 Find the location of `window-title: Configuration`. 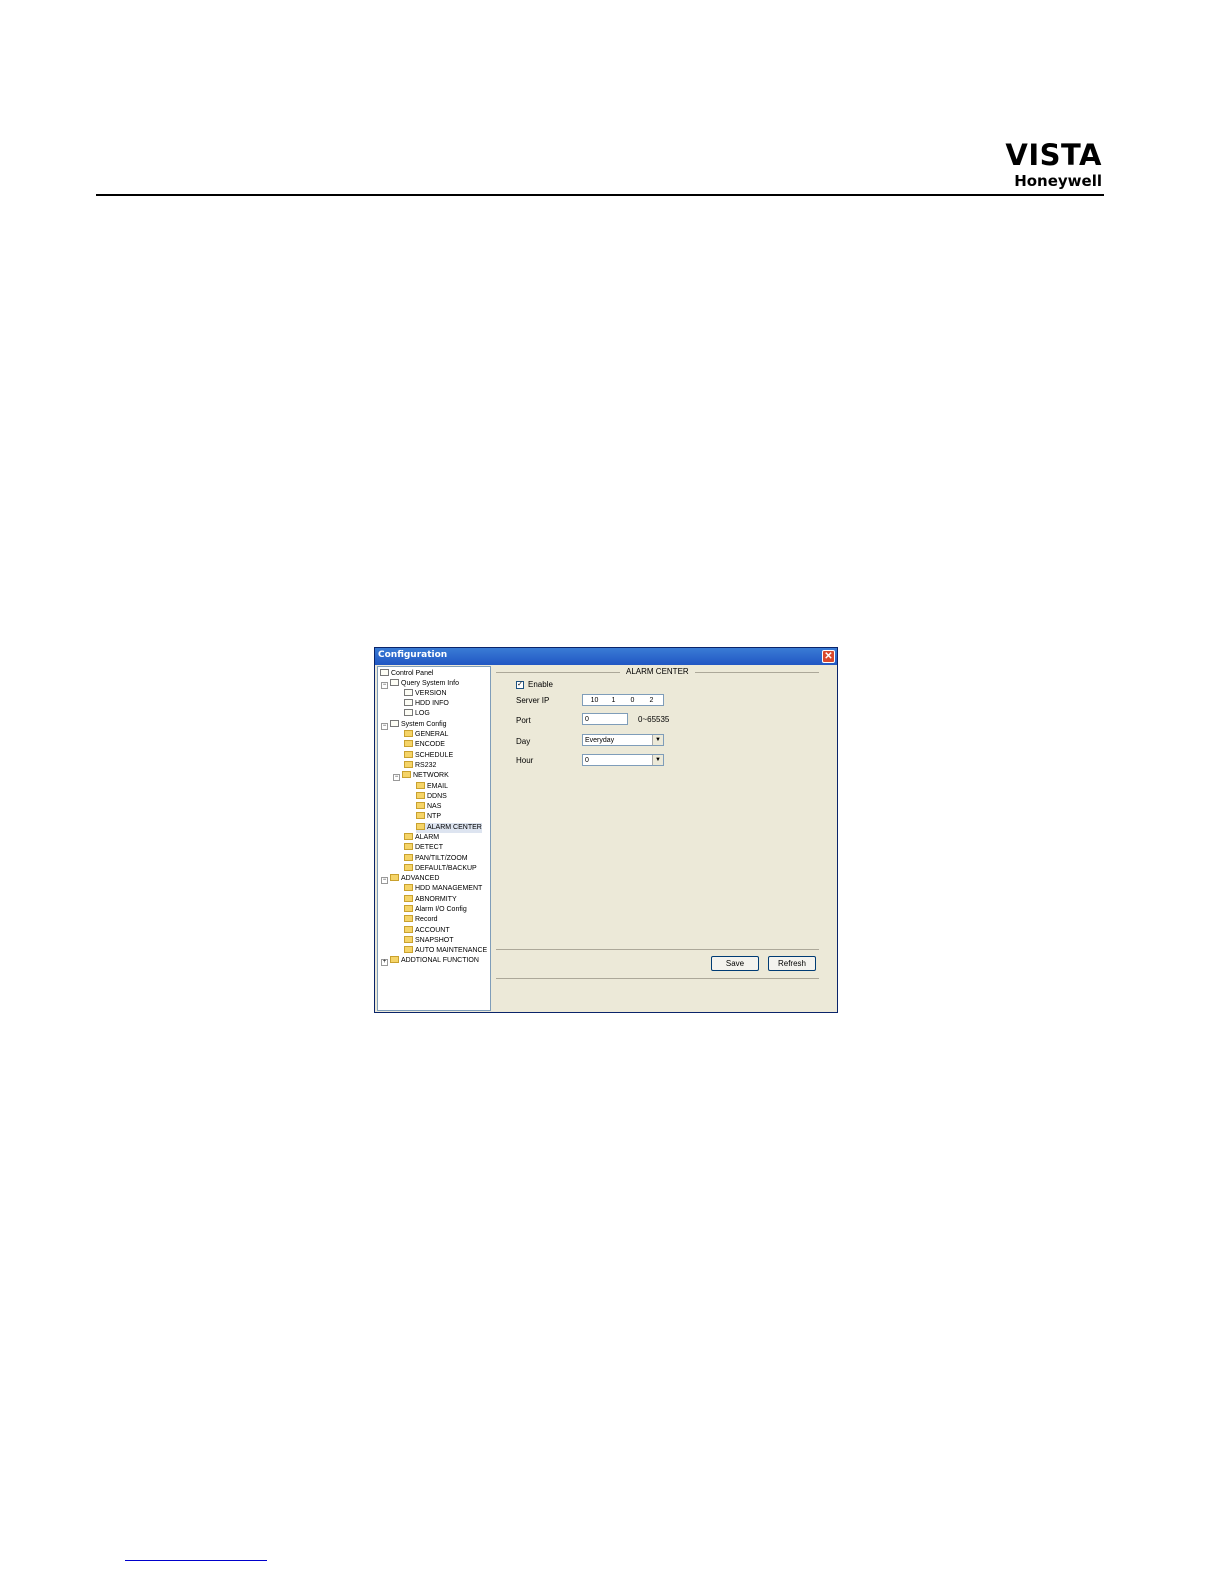

window-title: Configuration is located at coordinates (413, 655).